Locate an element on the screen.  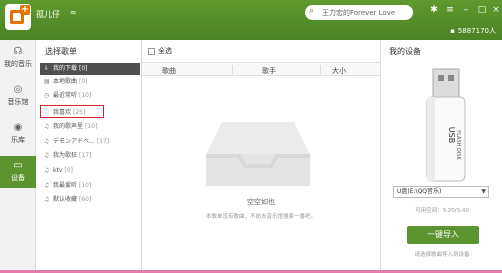
import-button: 一键导入 is located at coordinates (443, 235).